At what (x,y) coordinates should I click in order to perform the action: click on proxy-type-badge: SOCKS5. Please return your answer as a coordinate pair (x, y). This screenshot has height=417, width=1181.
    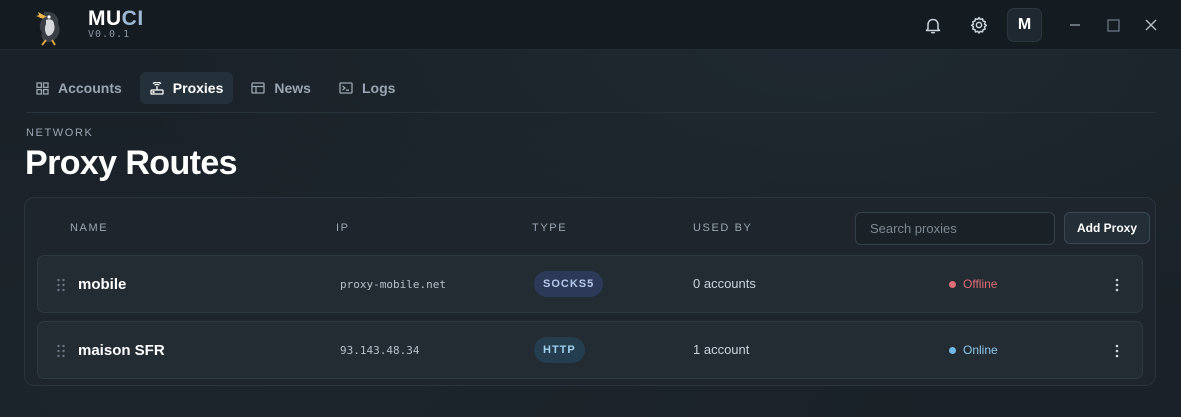
    Looking at the image, I should click on (569, 284).